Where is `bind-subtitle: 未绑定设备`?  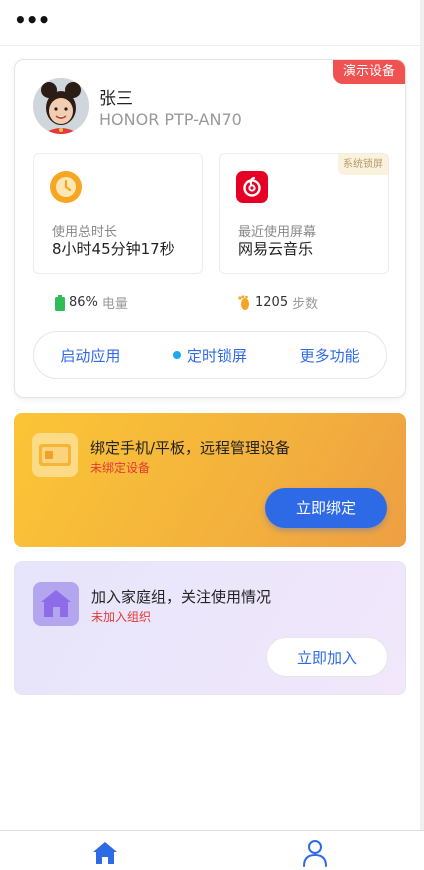 bind-subtitle: 未绑定设备 is located at coordinates (120, 468).